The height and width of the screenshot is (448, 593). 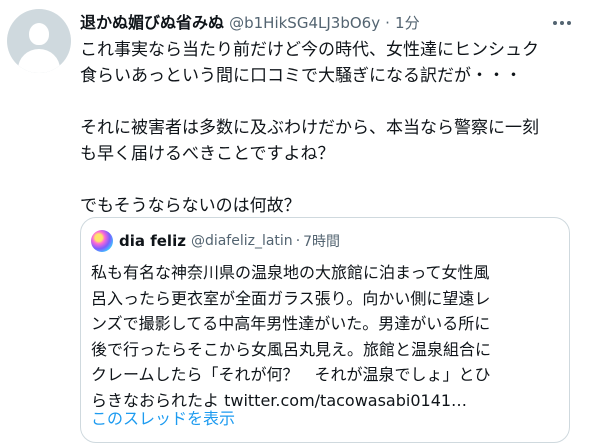 I want to click on quoted-text-line: ンズで撮影してる中高年男性達がいた。男達がいる所に, so click(x=291, y=323).